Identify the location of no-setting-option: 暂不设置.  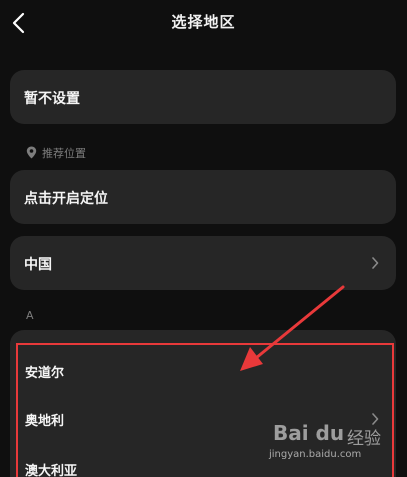
(203, 97).